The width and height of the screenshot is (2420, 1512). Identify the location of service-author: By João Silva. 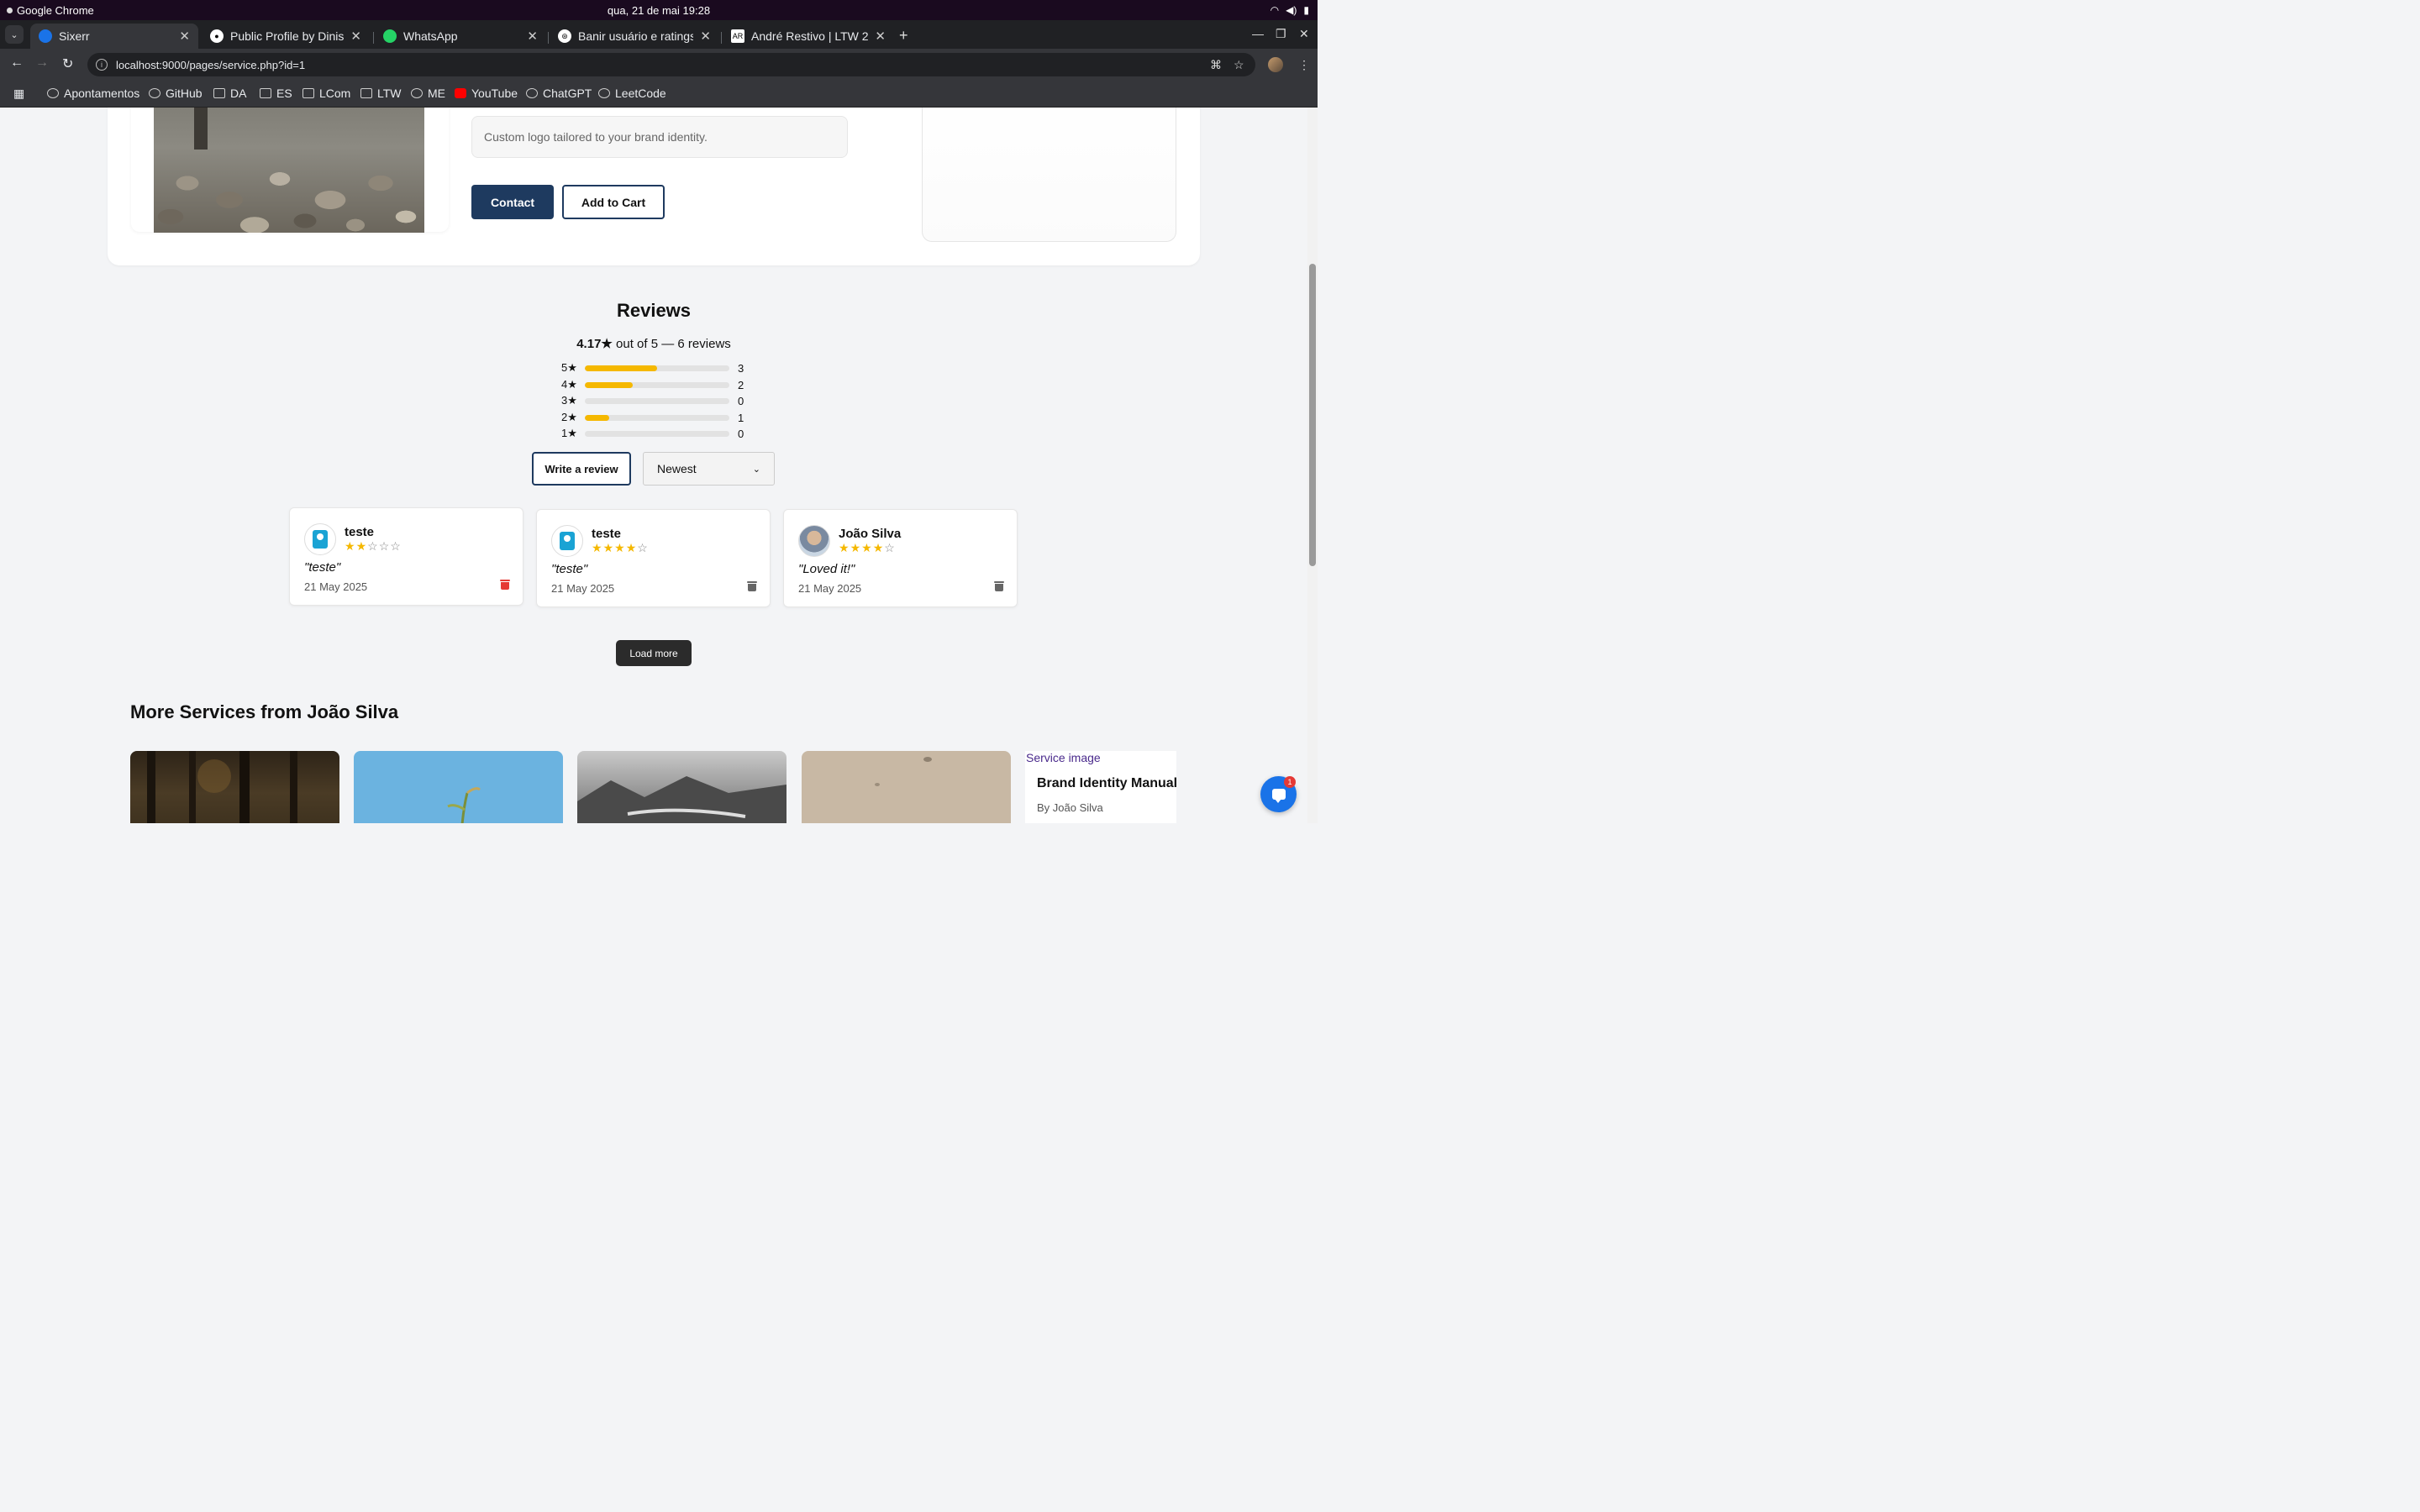
(1070, 807).